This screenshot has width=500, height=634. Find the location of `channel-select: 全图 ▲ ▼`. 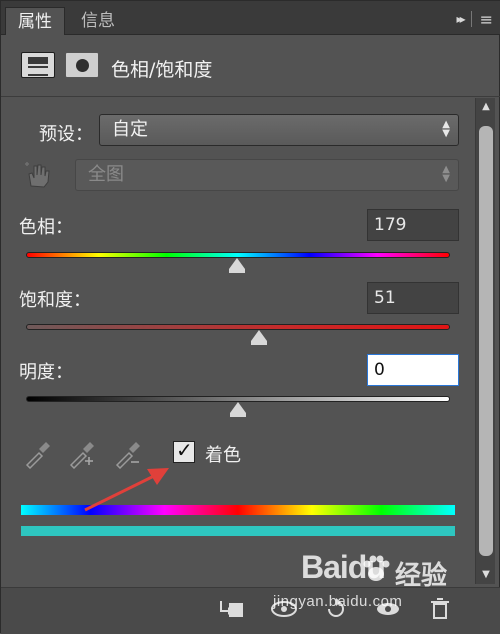

channel-select: 全图 ▲ ▼ is located at coordinates (267, 175).